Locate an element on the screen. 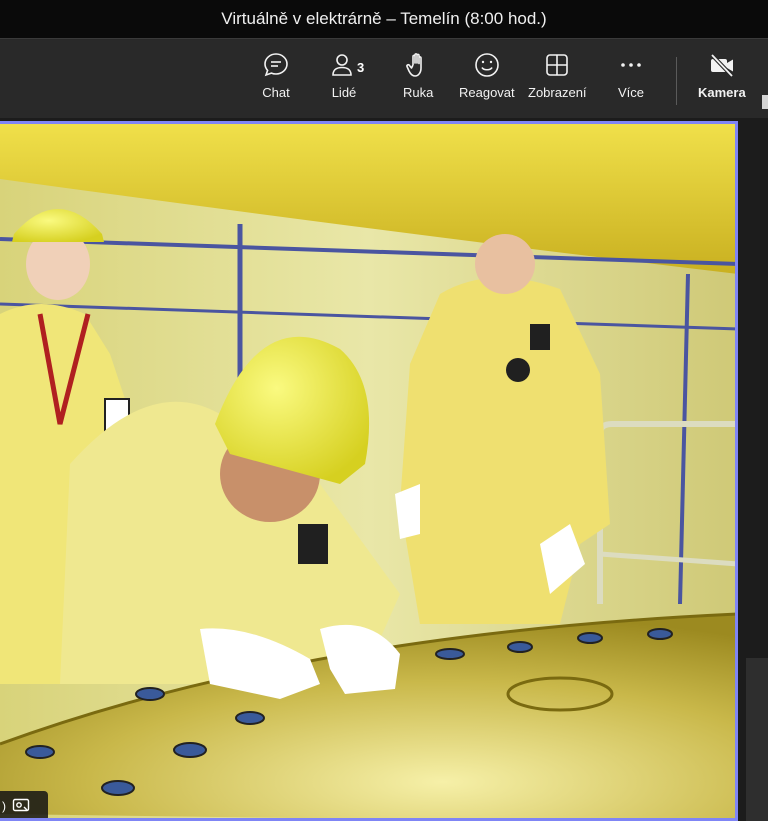 The height and width of the screenshot is (821, 768). people-button: 3 Lidé is located at coordinates (347, 75).